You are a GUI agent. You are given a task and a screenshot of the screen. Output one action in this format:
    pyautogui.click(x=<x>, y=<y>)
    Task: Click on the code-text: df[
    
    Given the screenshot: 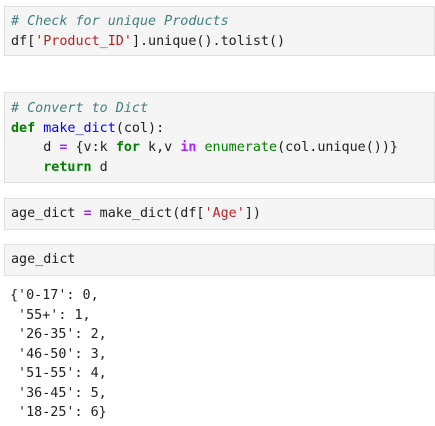 What is the action you would take?
    pyautogui.click(x=23, y=41)
    